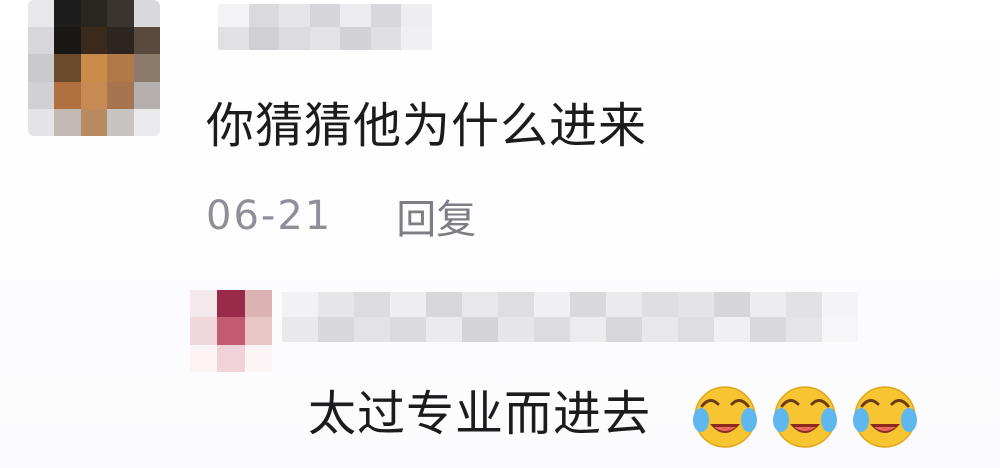 This screenshot has width=1000, height=468. Describe the element at coordinates (325, 27) in the screenshot. I see `commenter-name-blurred` at that location.